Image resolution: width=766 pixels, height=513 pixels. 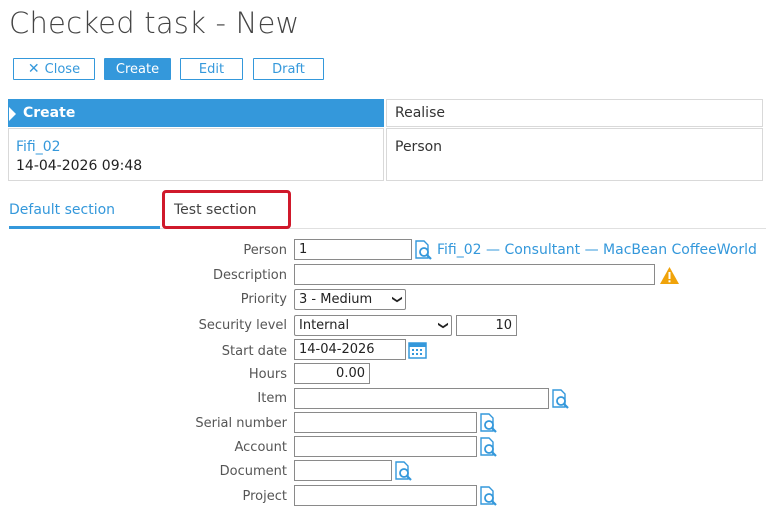 What do you see at coordinates (249, 275) in the screenshot?
I see `description-label: Description` at bounding box center [249, 275].